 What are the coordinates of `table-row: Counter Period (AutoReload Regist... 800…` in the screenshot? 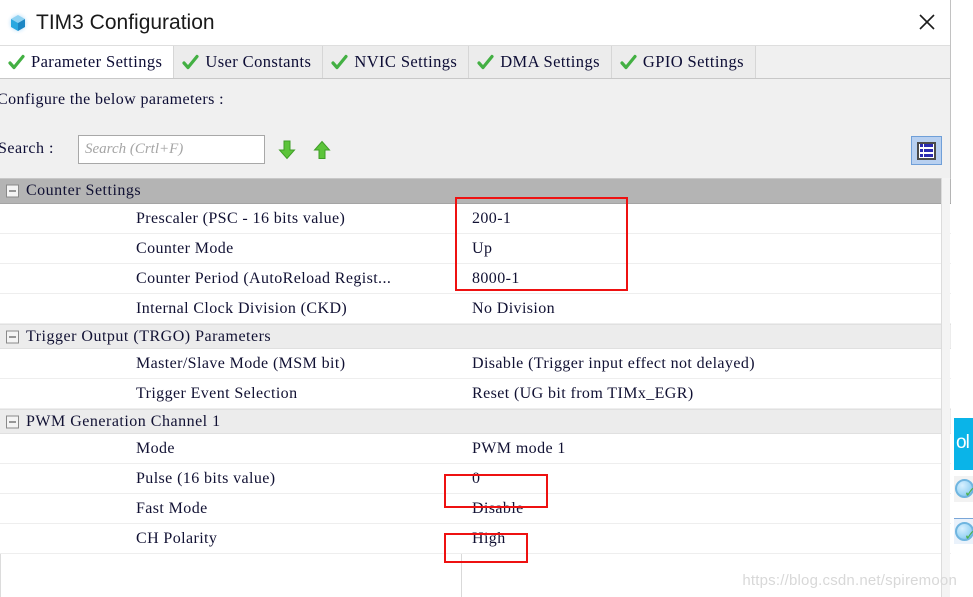 It's located at (475, 279).